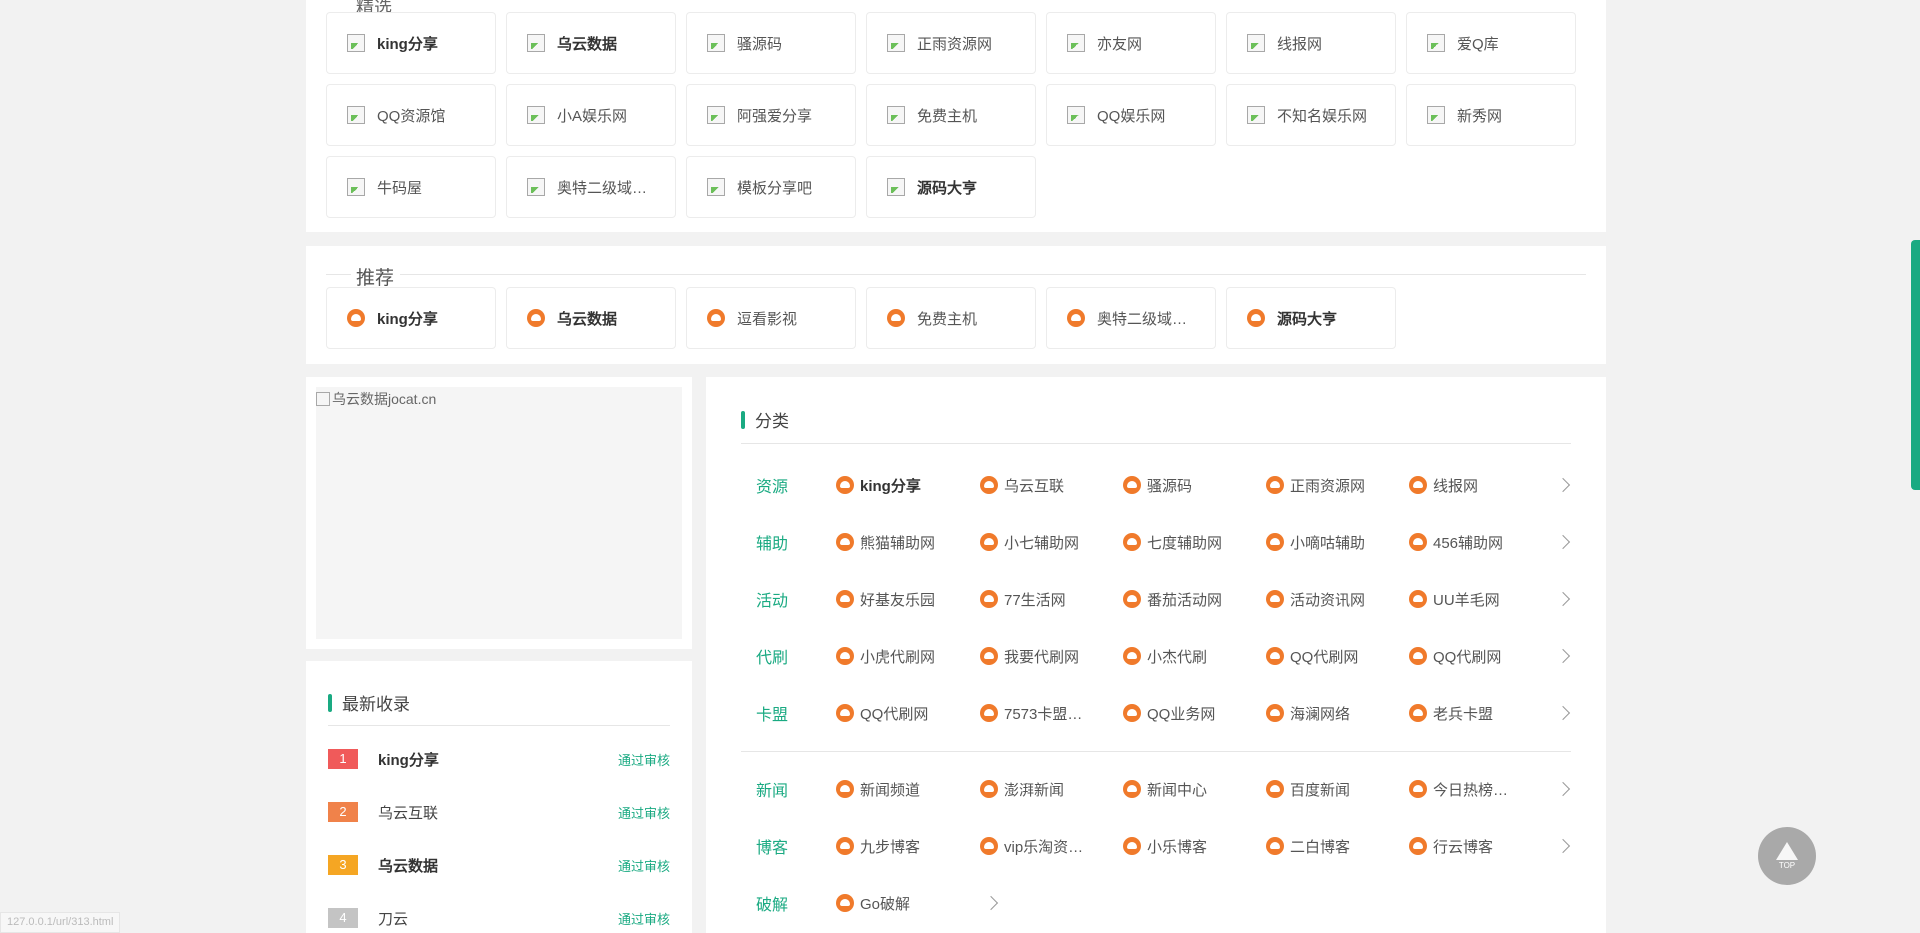 The height and width of the screenshot is (933, 1920). What do you see at coordinates (1157, 485) in the screenshot?
I see `category-site-link: 骚源码` at bounding box center [1157, 485].